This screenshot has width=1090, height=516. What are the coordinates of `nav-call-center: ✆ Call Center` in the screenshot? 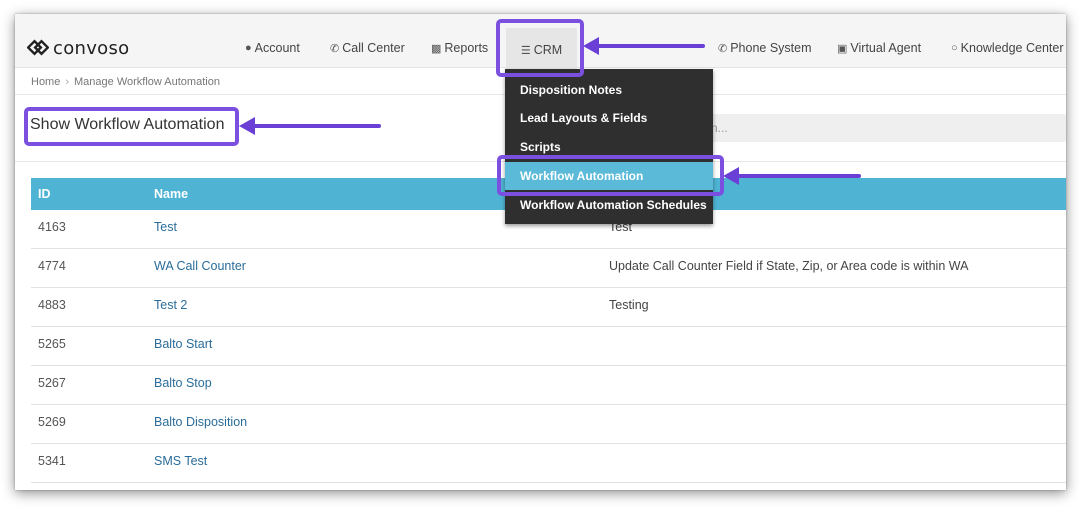 It's located at (367, 48).